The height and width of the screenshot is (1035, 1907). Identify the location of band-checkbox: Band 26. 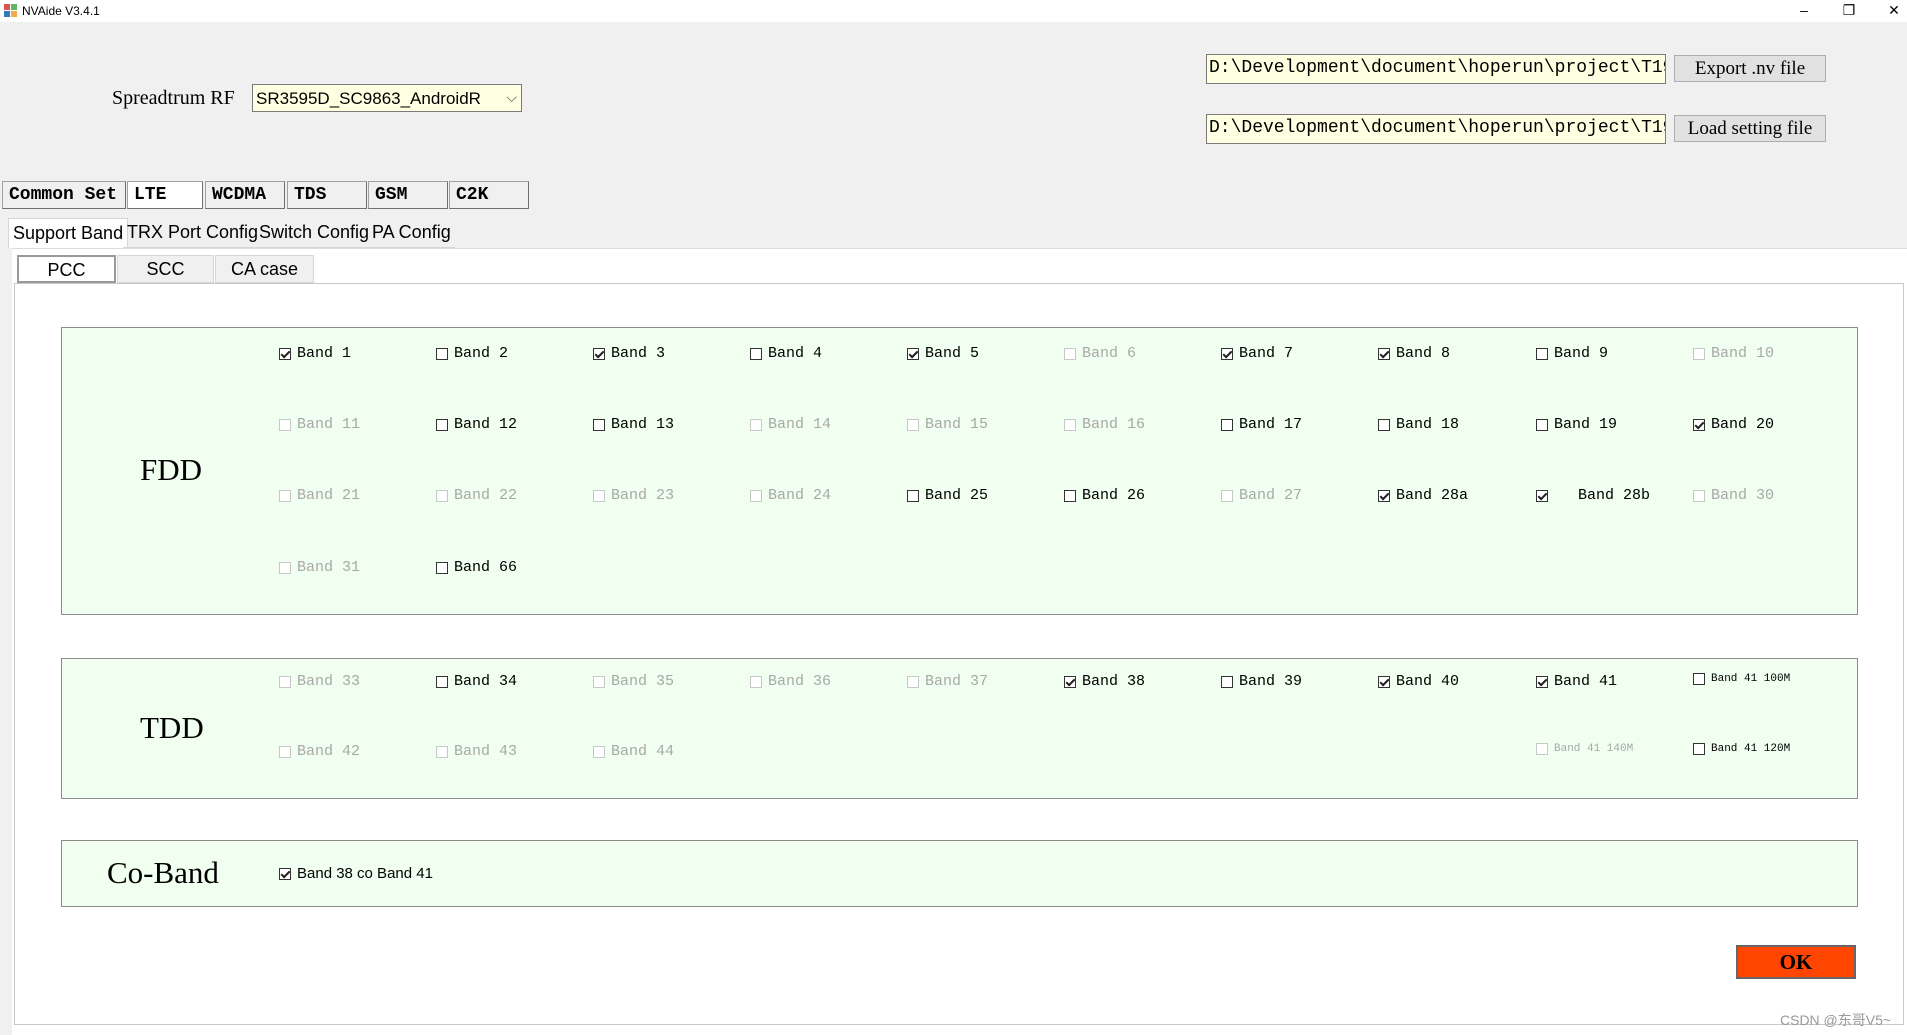
(1104, 495).